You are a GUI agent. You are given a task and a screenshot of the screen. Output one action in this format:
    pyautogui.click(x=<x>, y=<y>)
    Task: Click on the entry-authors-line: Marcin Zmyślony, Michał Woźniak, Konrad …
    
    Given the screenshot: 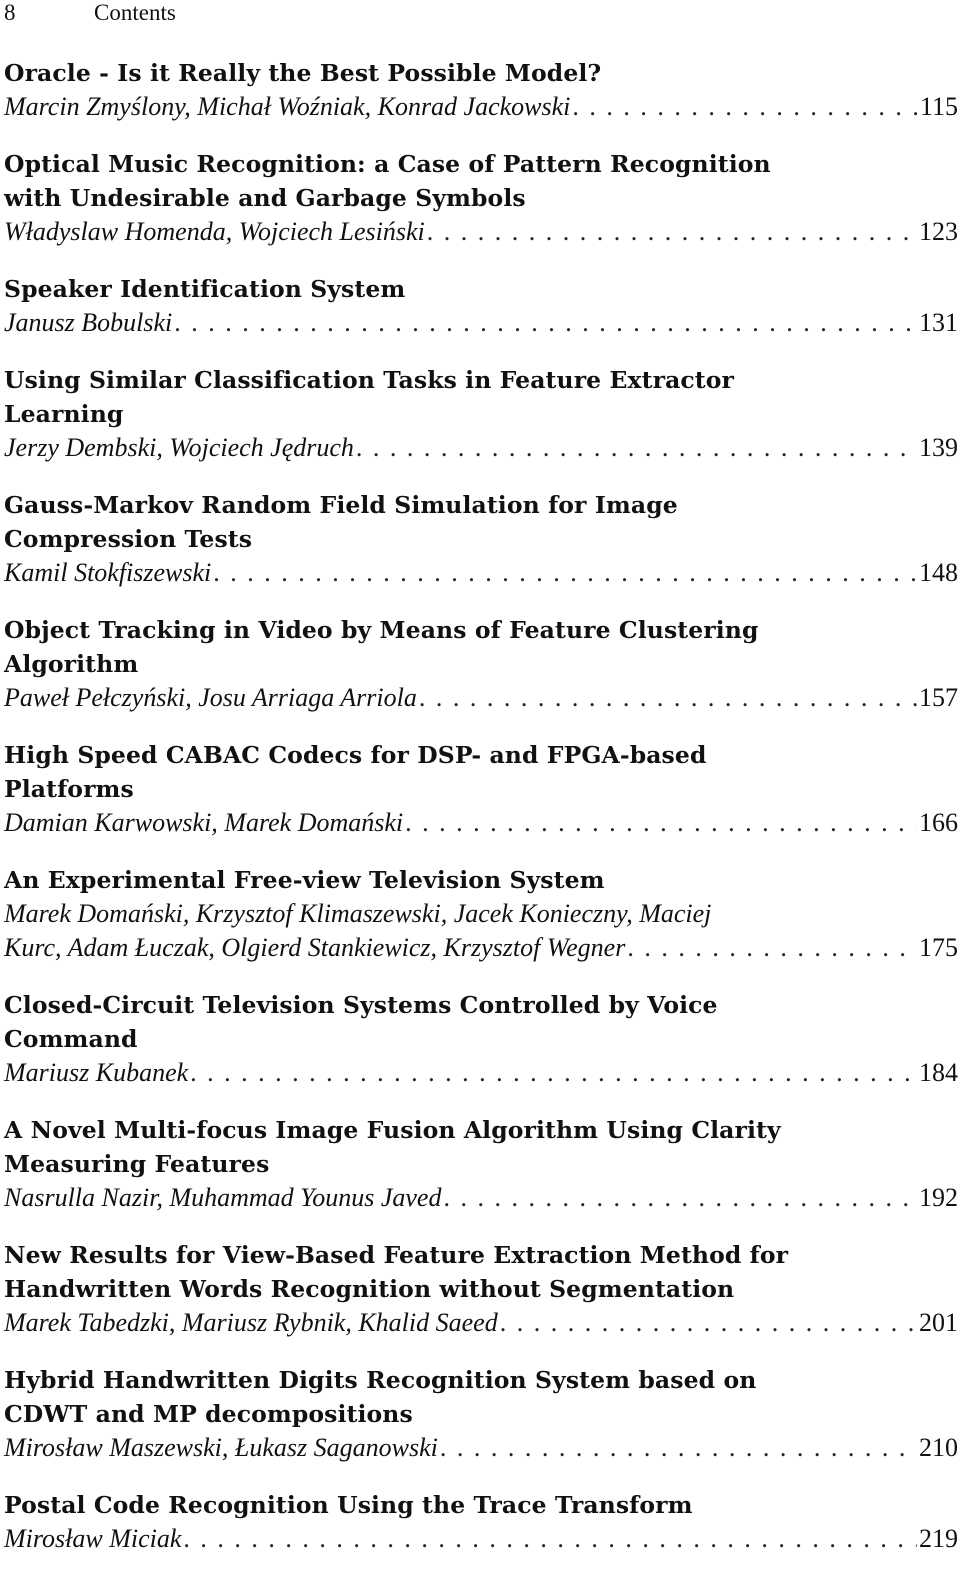 What is the action you would take?
    pyautogui.click(x=481, y=107)
    